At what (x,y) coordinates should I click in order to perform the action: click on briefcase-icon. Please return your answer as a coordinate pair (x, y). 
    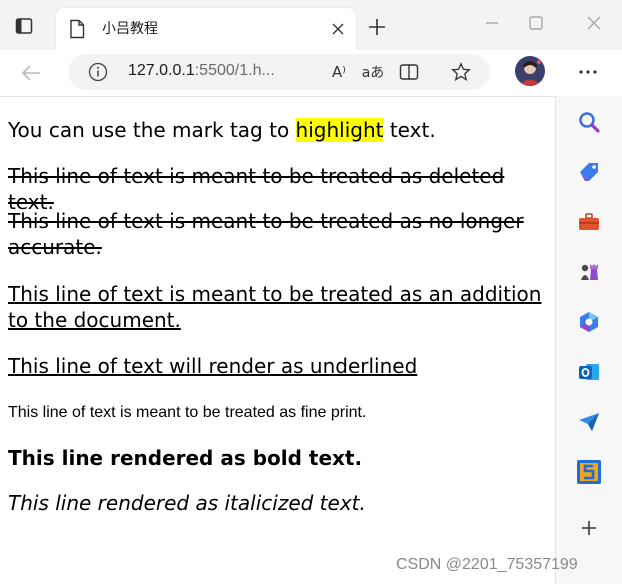
    Looking at the image, I should click on (589, 221).